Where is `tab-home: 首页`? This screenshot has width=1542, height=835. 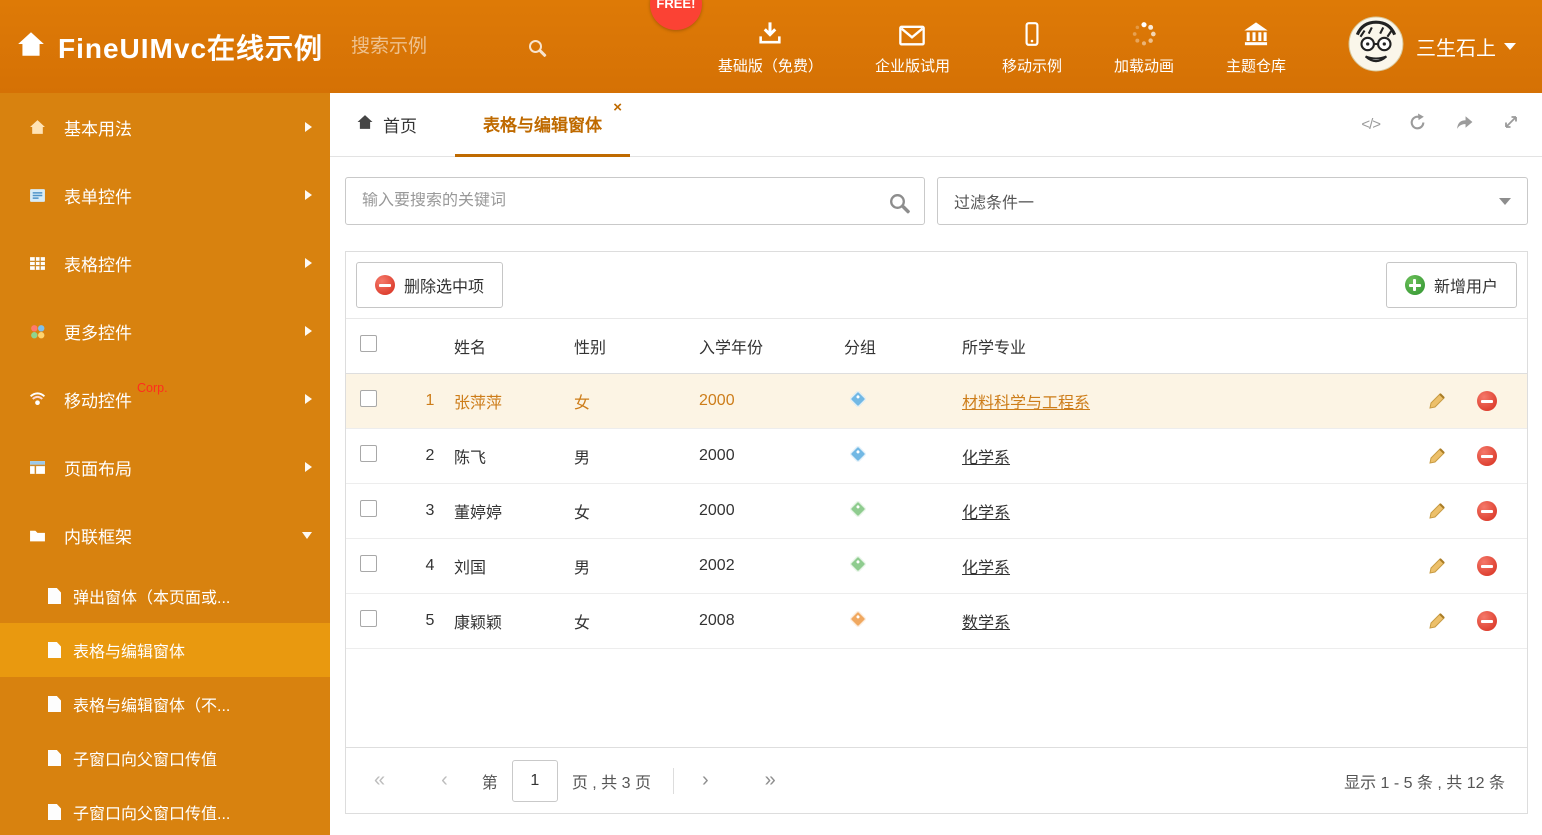
tab-home: 首页 is located at coordinates (386, 124).